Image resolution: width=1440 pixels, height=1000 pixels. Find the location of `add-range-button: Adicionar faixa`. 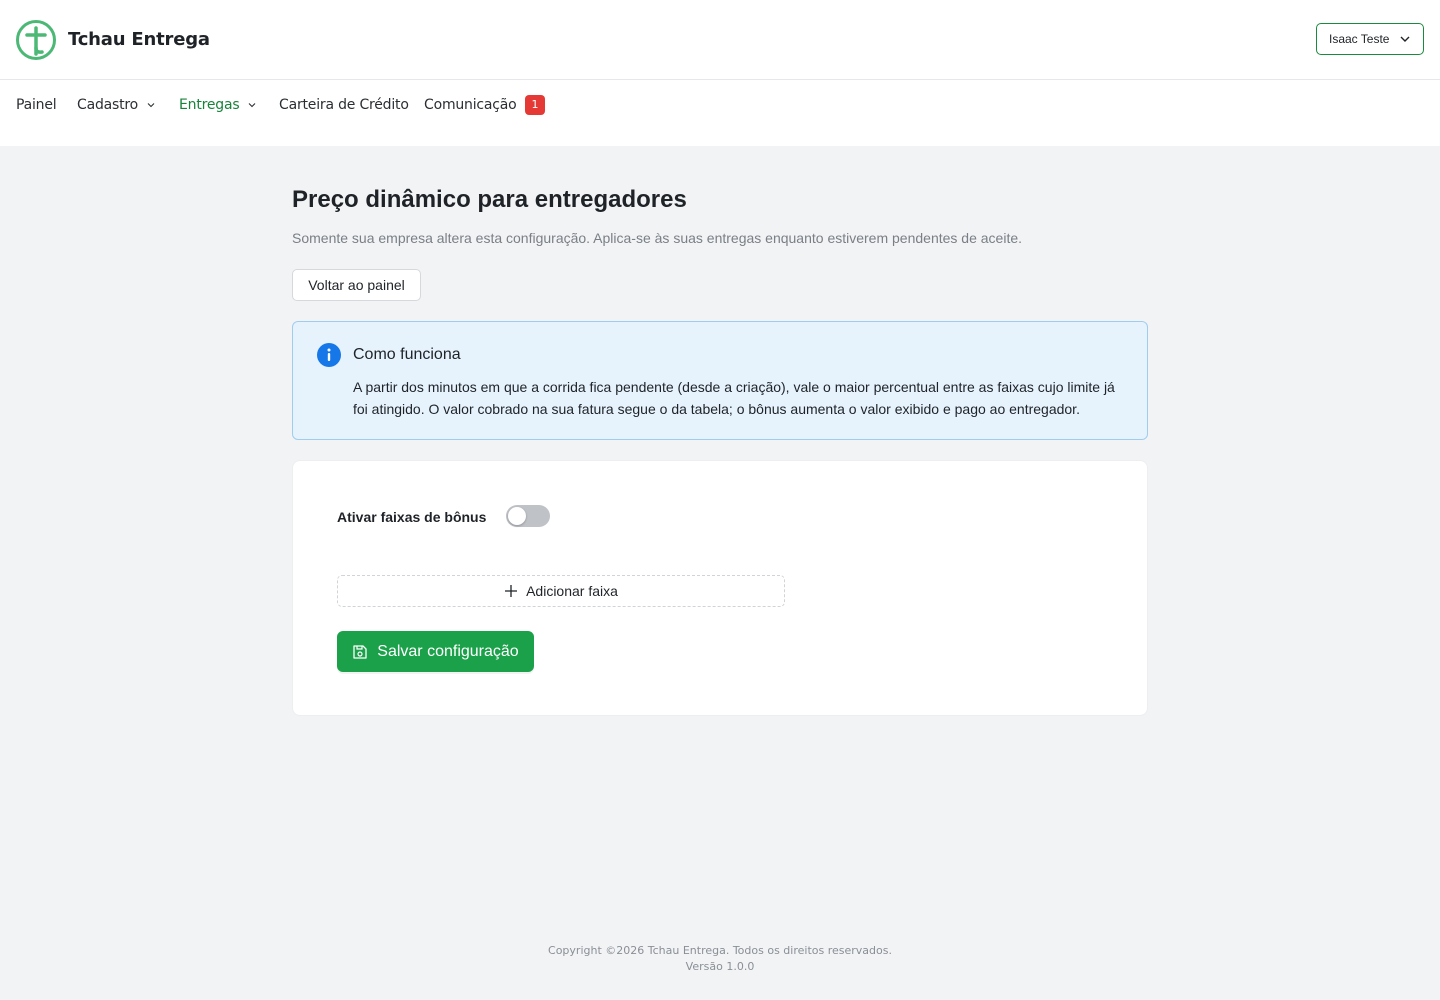

add-range-button: Adicionar faixa is located at coordinates (561, 591).